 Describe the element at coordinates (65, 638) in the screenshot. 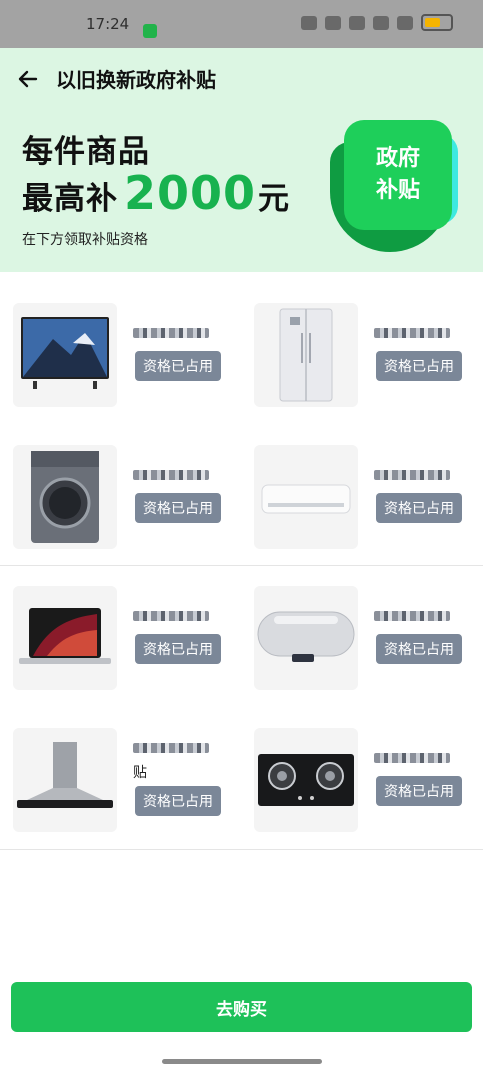

I see `laptop-icon` at that location.